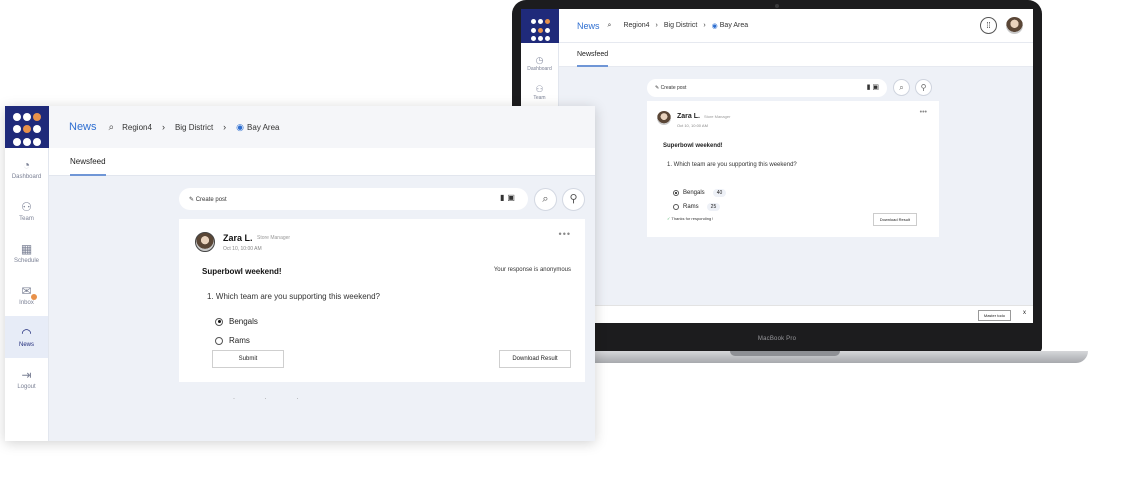  What do you see at coordinates (539, 60) in the screenshot?
I see `dashboard-icon: ◷` at bounding box center [539, 60].